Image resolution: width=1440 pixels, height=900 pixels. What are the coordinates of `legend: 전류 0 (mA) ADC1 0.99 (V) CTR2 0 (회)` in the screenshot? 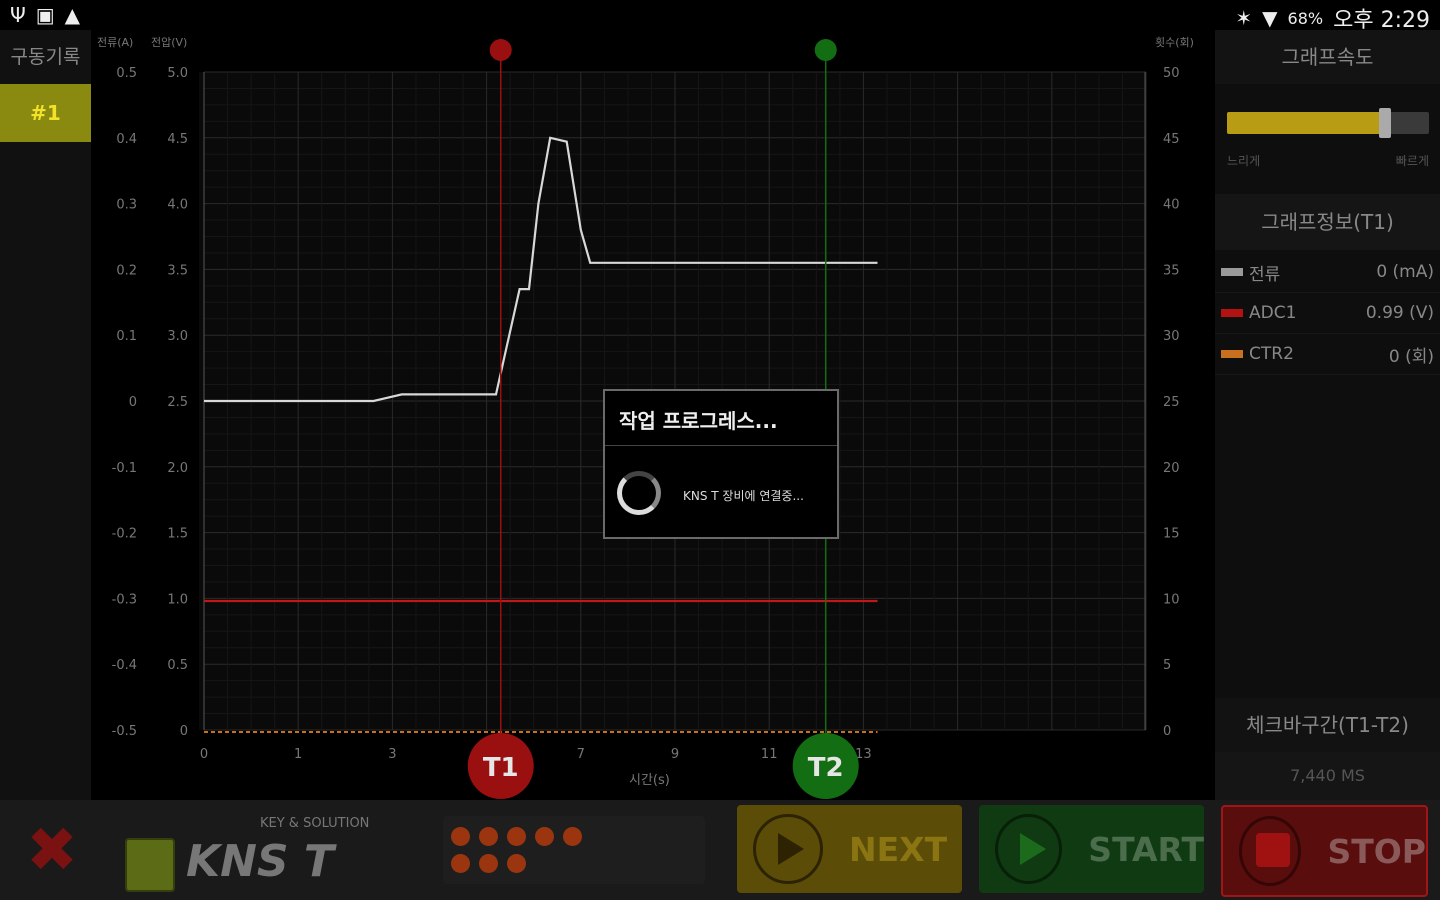 It's located at (1327, 313).